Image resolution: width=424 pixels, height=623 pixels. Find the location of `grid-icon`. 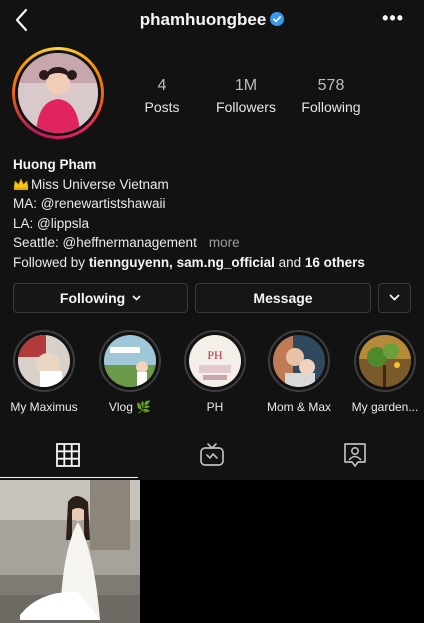

grid-icon is located at coordinates (68, 455).